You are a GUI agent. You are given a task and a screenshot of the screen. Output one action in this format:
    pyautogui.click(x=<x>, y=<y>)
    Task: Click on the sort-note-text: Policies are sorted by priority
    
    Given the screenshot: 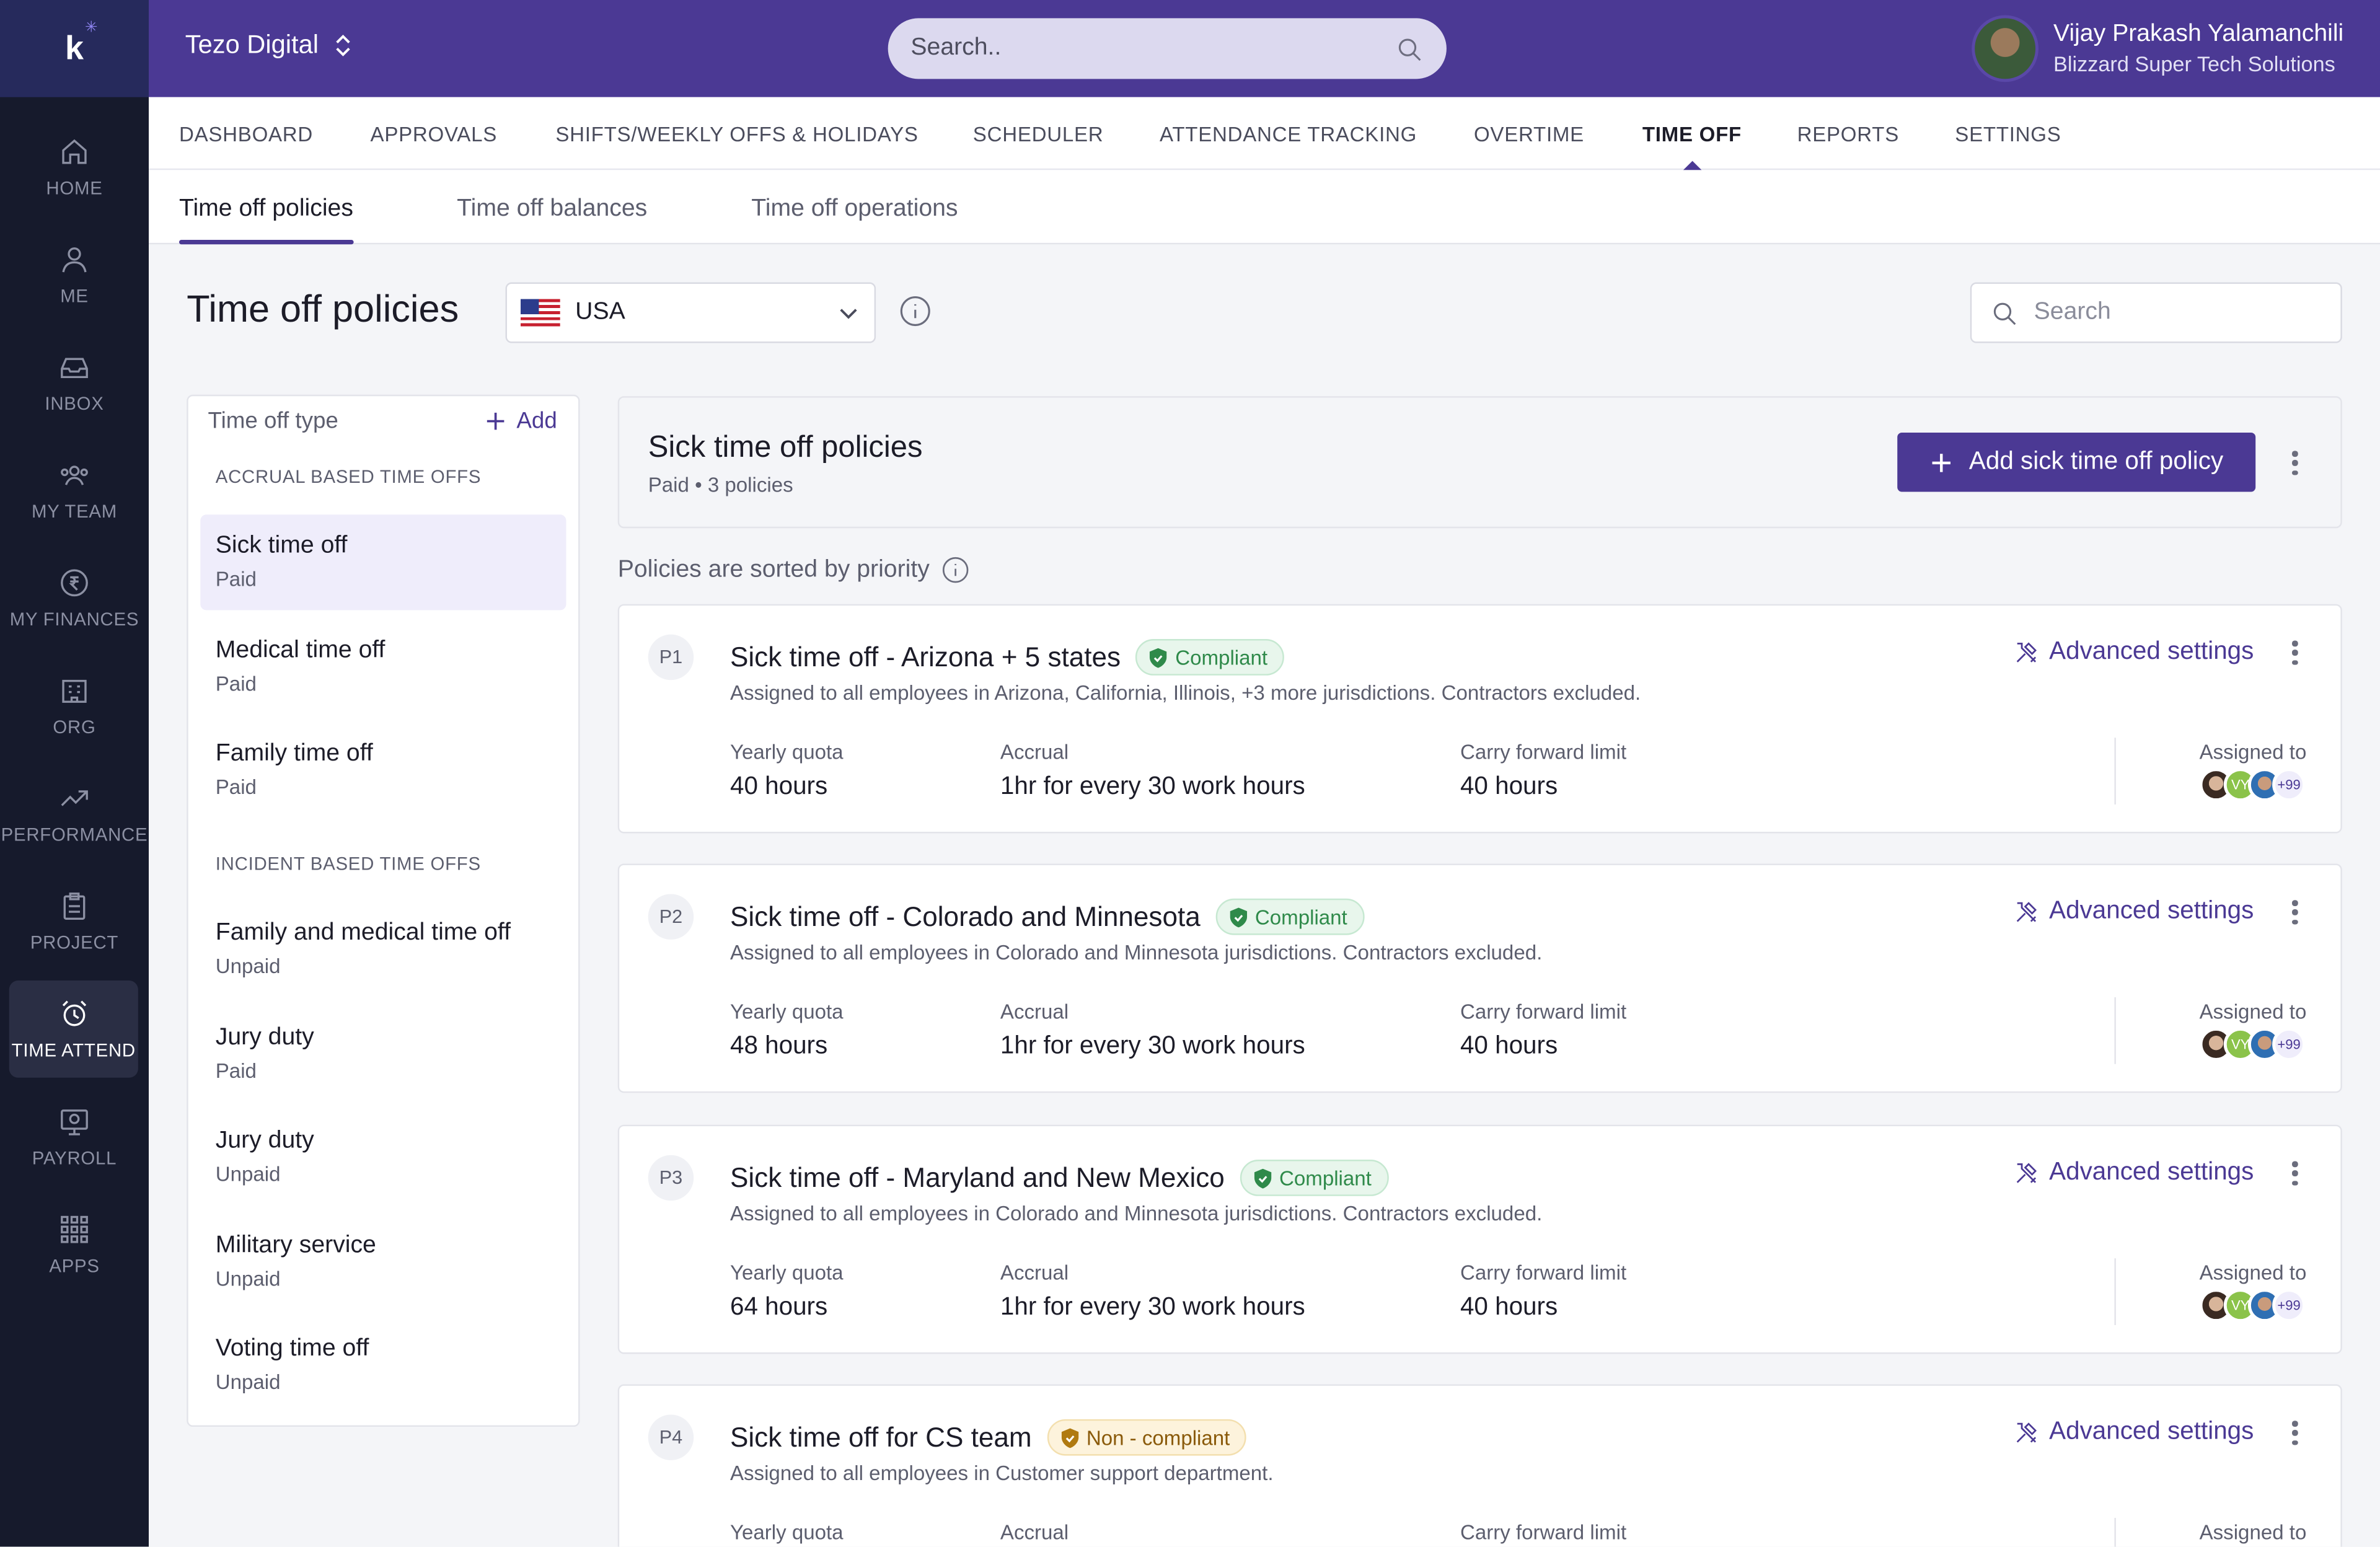 What is the action you would take?
    pyautogui.click(x=773, y=569)
    